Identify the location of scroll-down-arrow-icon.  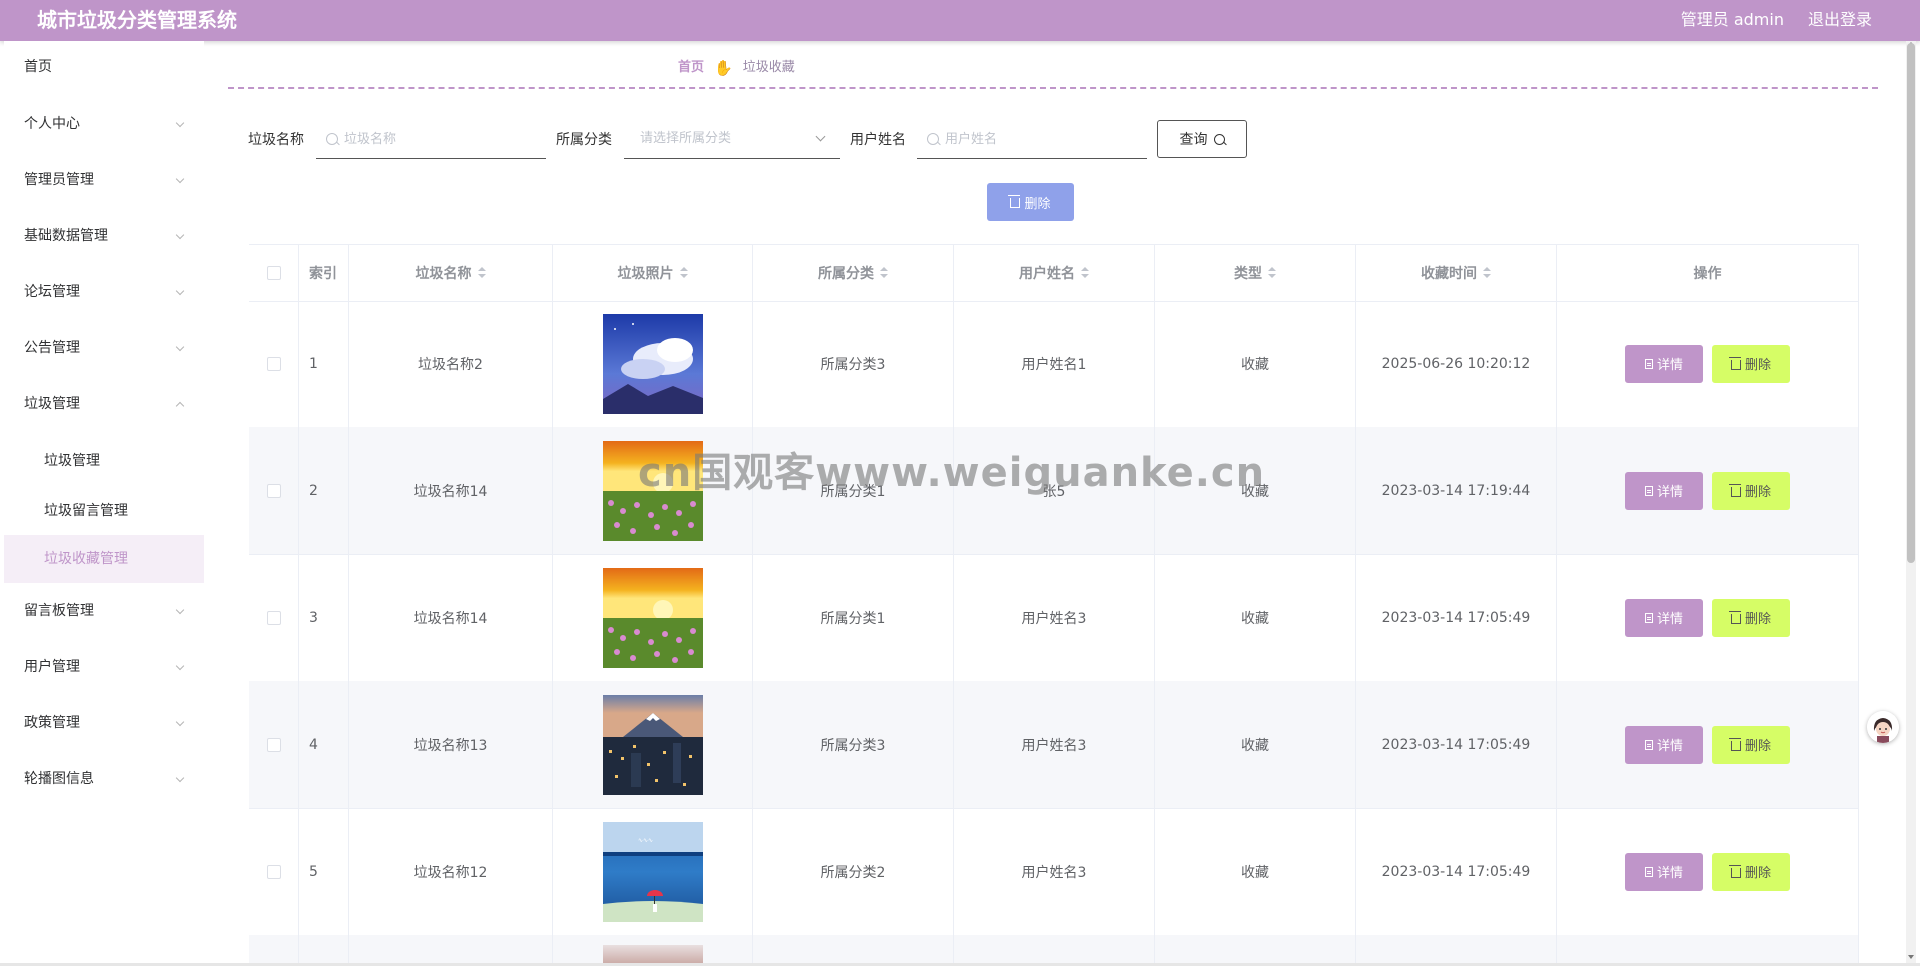
(1911, 957).